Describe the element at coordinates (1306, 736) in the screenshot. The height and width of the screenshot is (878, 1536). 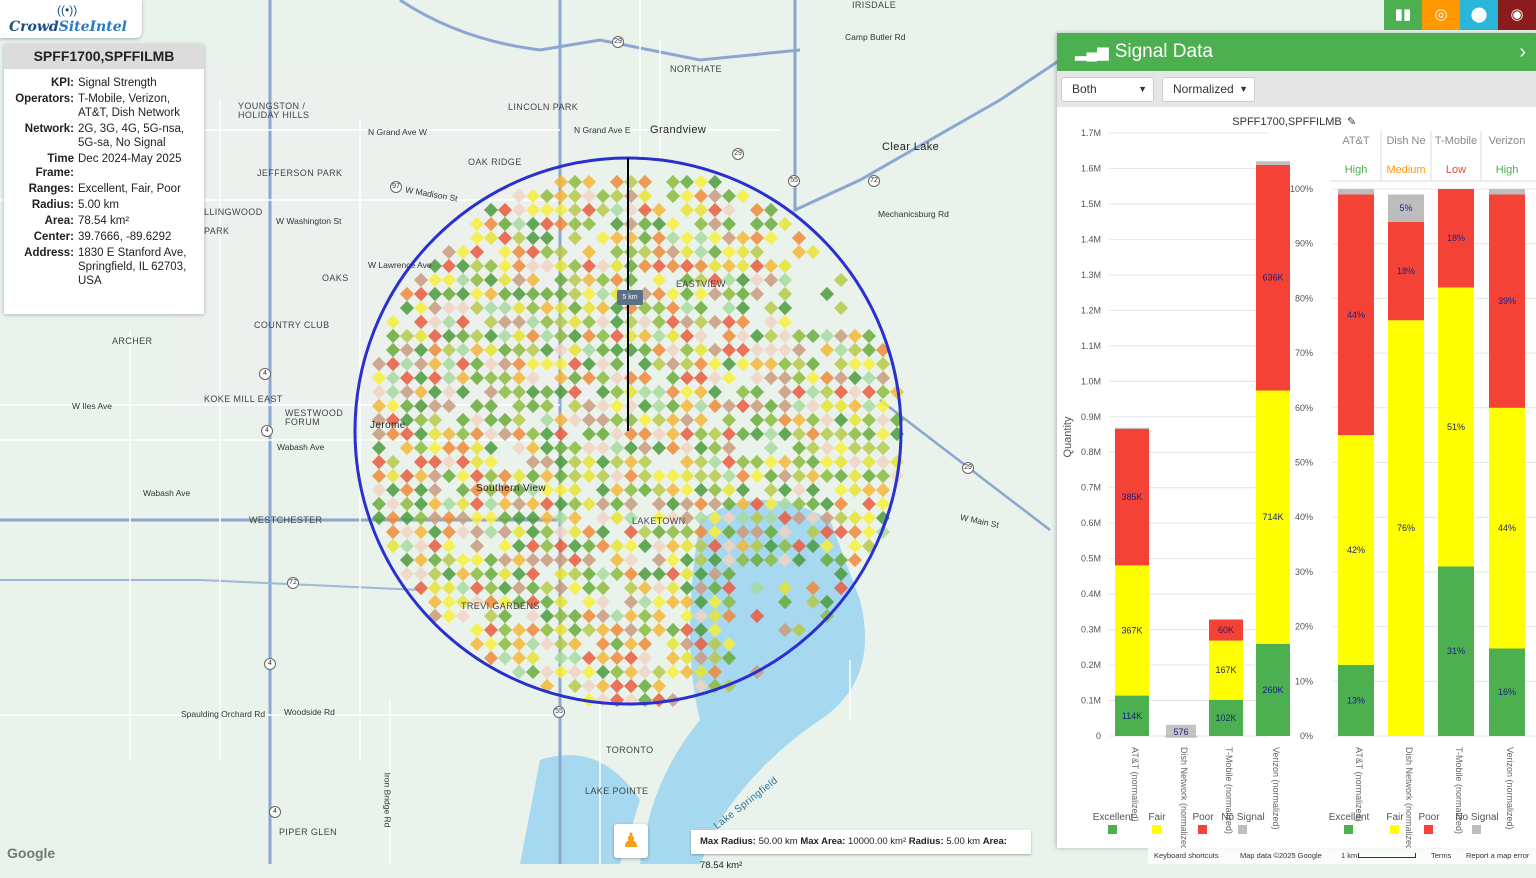
I see `y-tick-label: 0%` at that location.